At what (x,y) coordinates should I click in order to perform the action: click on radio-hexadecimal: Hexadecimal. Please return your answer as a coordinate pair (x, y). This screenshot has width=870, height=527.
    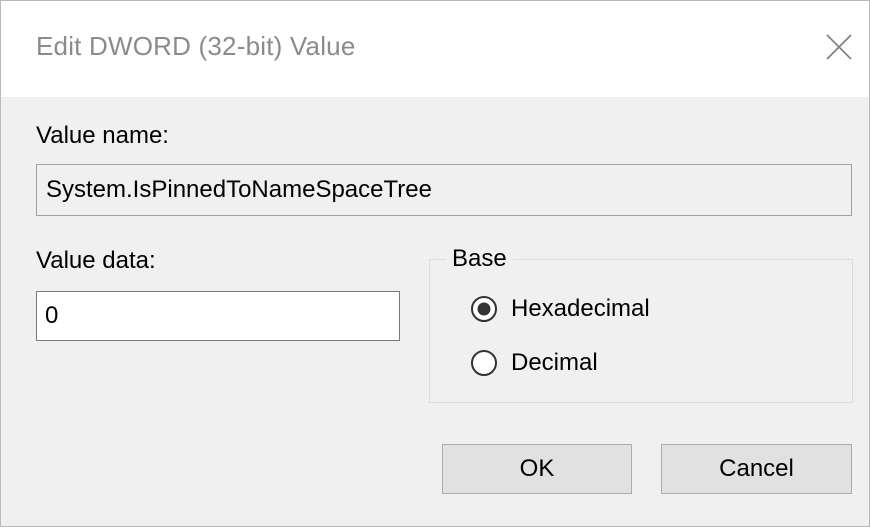
    Looking at the image, I should click on (580, 310).